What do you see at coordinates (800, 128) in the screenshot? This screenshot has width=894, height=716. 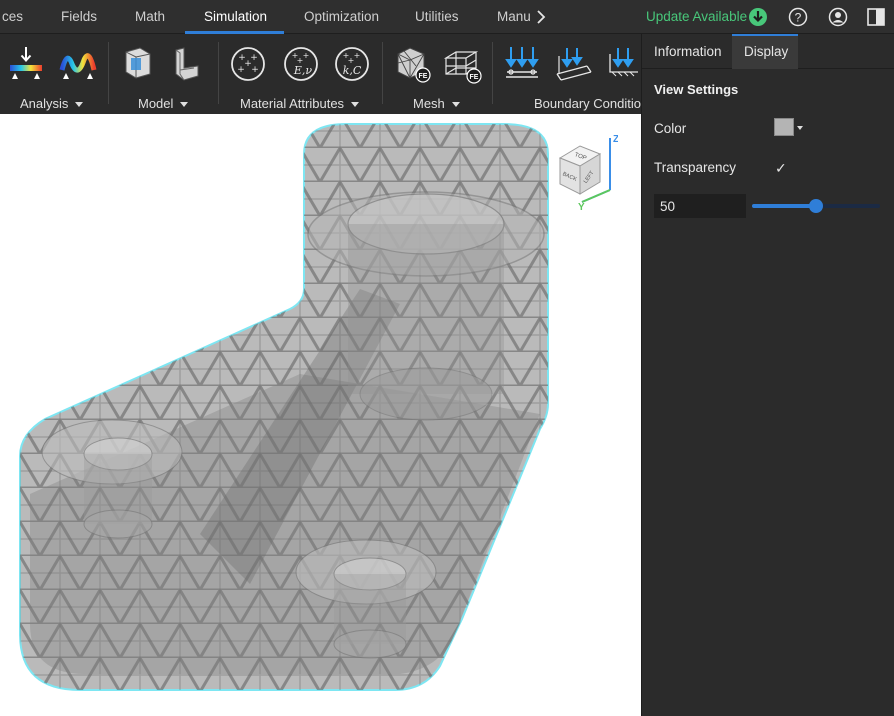 I see `color-dropdown-caret-icon` at bounding box center [800, 128].